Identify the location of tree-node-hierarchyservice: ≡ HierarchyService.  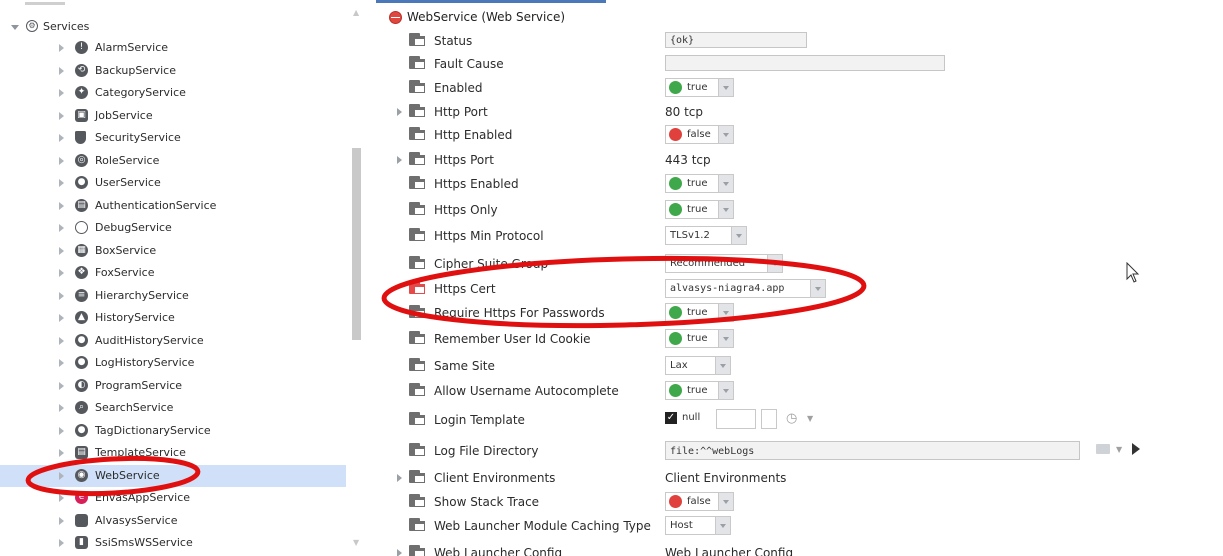
(173, 296).